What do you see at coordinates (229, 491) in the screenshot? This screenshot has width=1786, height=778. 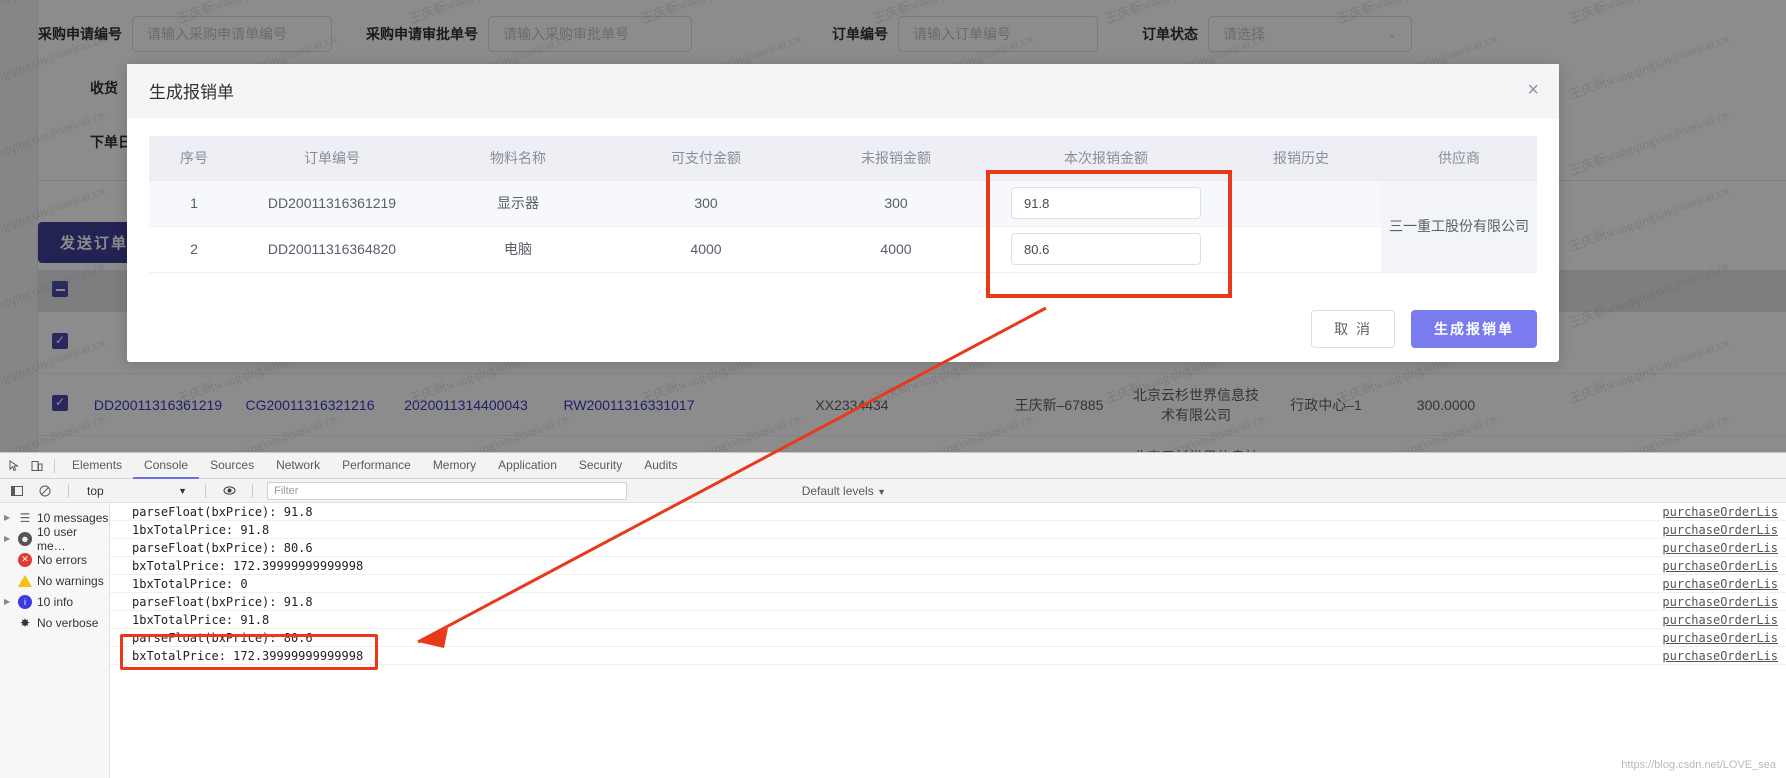 I see `live-expression-eye-icon` at bounding box center [229, 491].